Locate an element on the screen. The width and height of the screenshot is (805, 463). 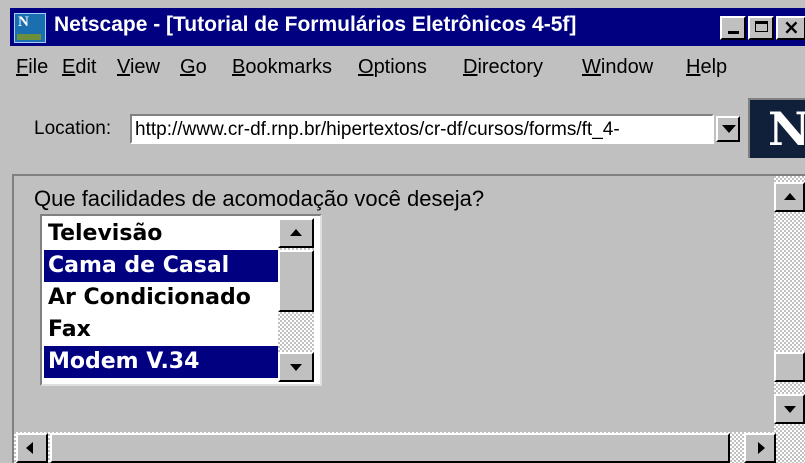
page-horizontal-scrollbar is located at coordinates (409, 447).